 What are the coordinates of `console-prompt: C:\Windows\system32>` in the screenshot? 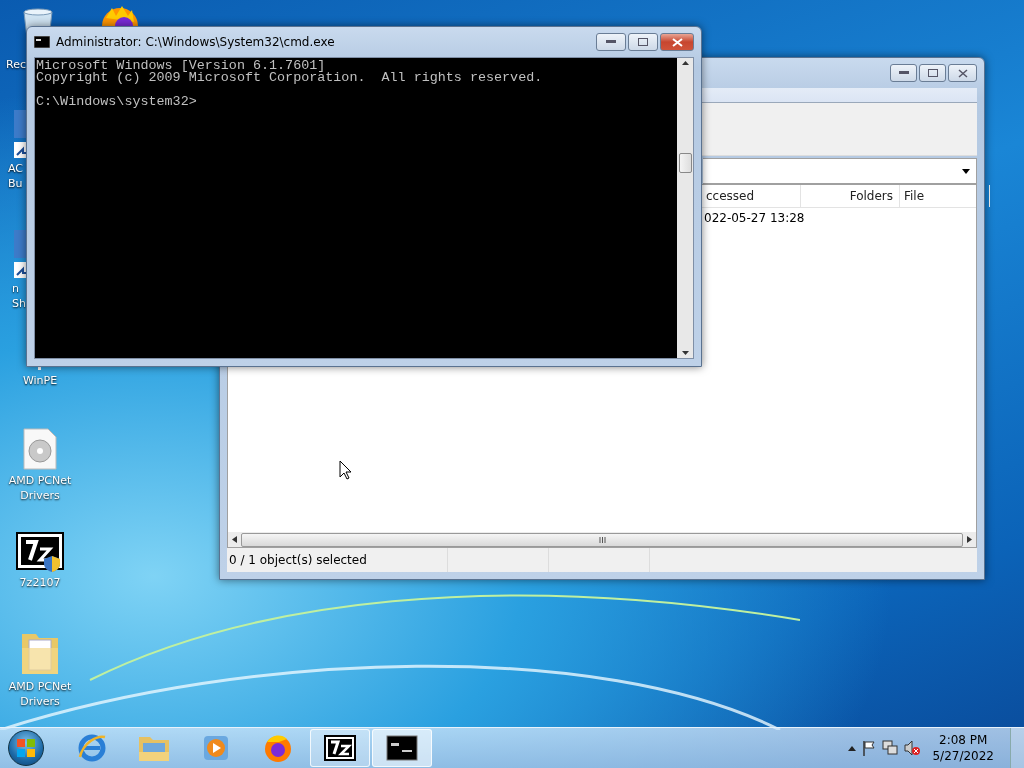 It's located at (117, 102).